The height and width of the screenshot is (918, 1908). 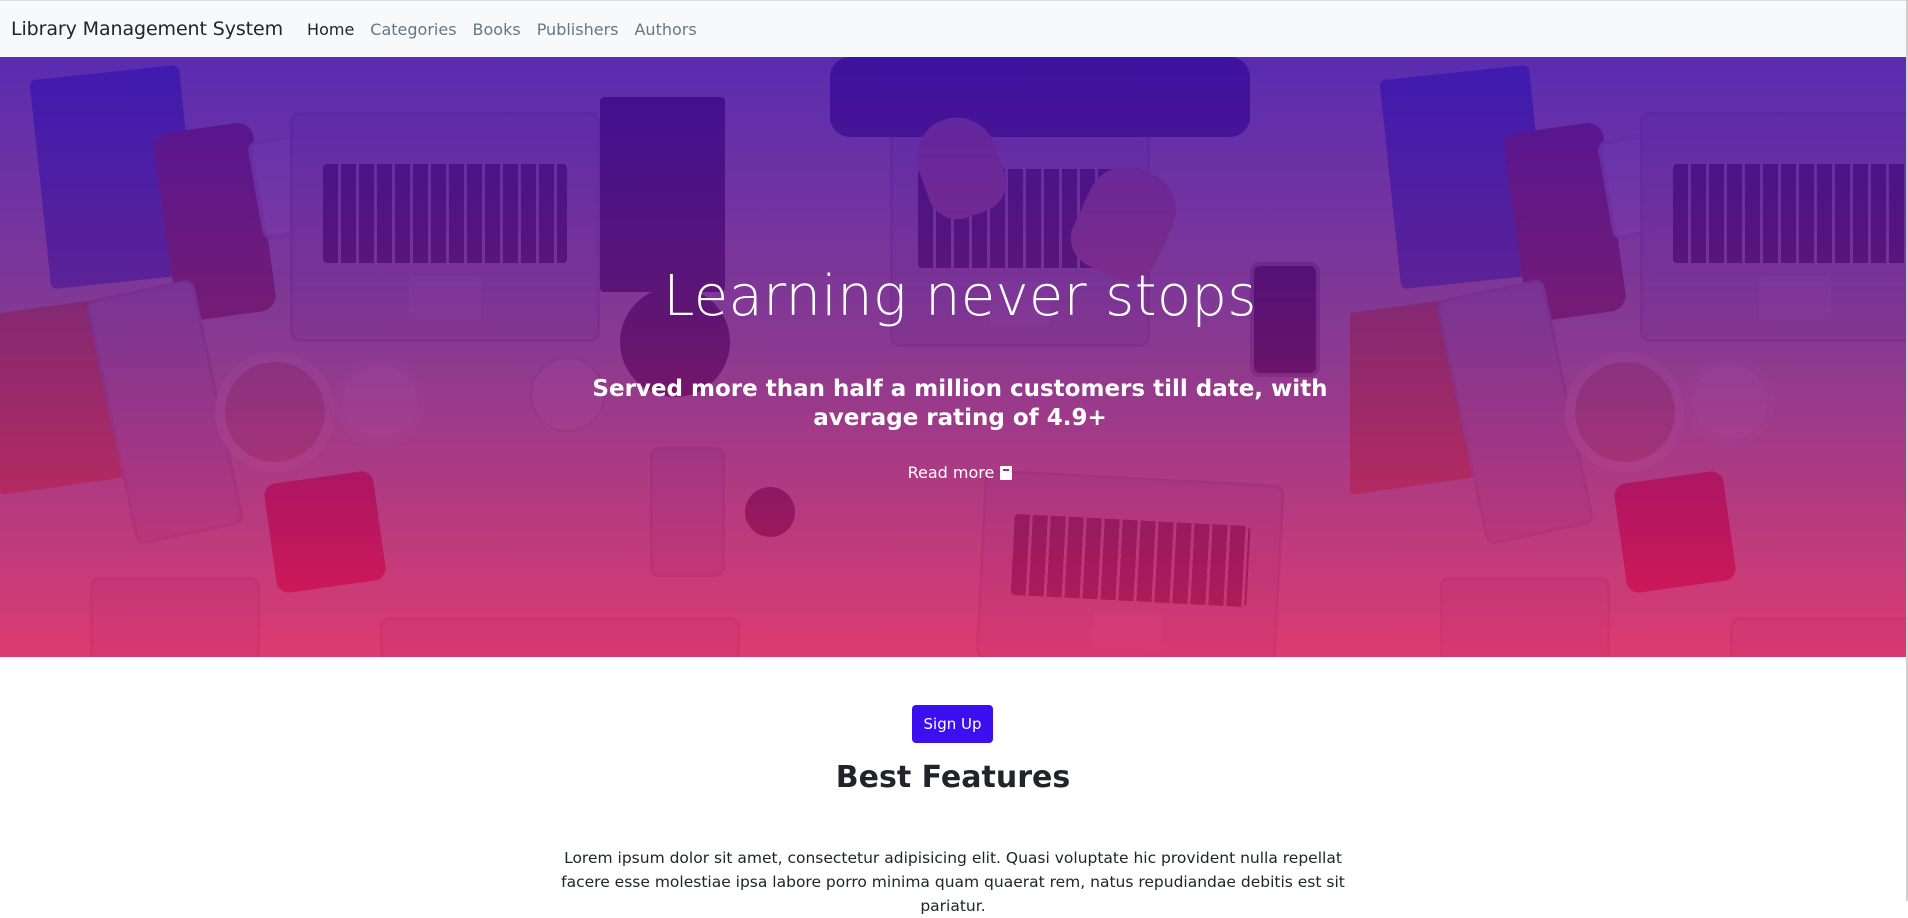 What do you see at coordinates (665, 29) in the screenshot?
I see `nav-link-authors: Authors` at bounding box center [665, 29].